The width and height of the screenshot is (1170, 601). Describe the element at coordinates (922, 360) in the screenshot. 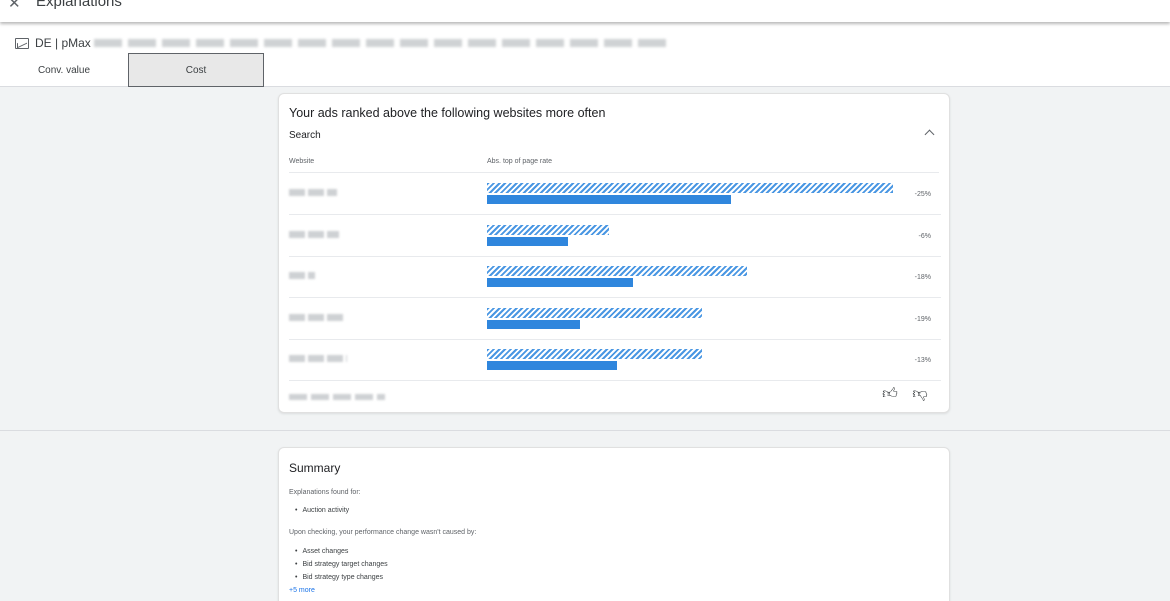

I see `change-label: -13%` at that location.